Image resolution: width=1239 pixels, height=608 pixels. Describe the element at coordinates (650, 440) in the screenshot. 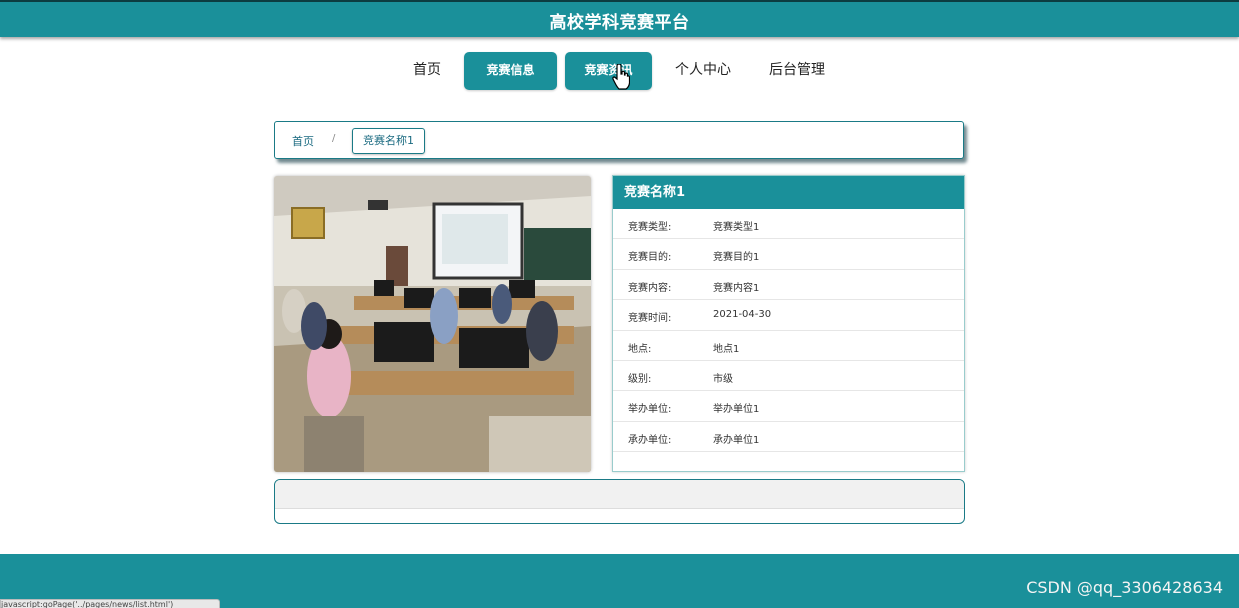

I see `detail-key: 承办单位:` at that location.